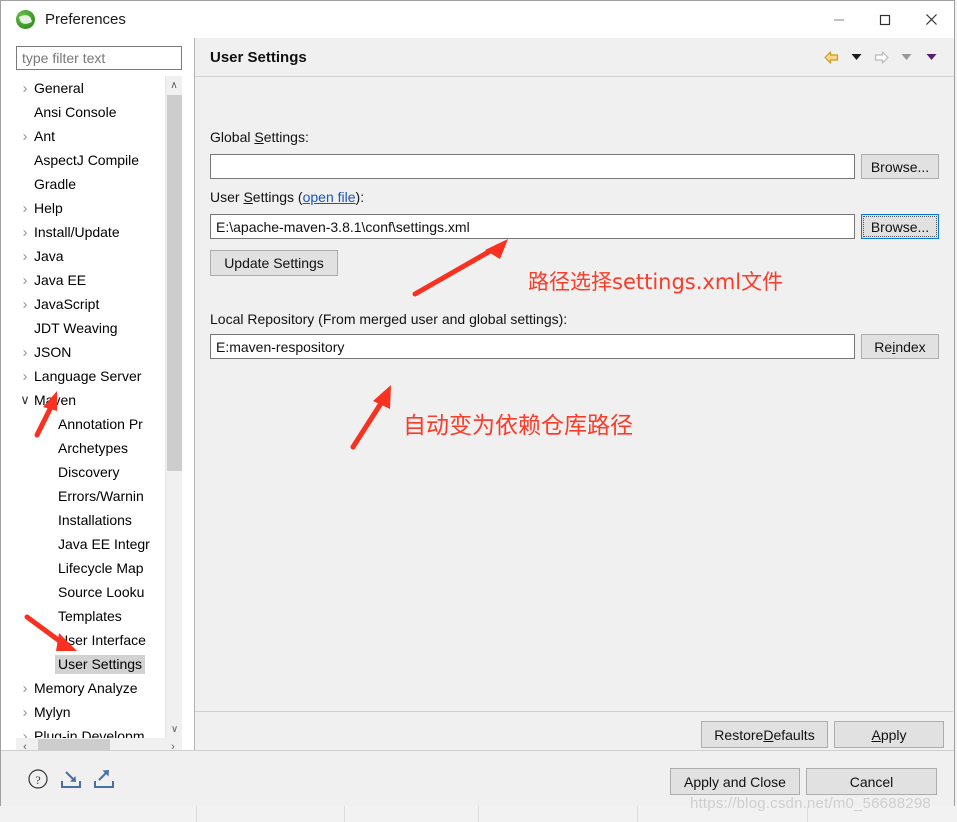 The height and width of the screenshot is (822, 957). What do you see at coordinates (76, 328) in the screenshot?
I see `sidebar-item-label: JDT Weaving` at bounding box center [76, 328].